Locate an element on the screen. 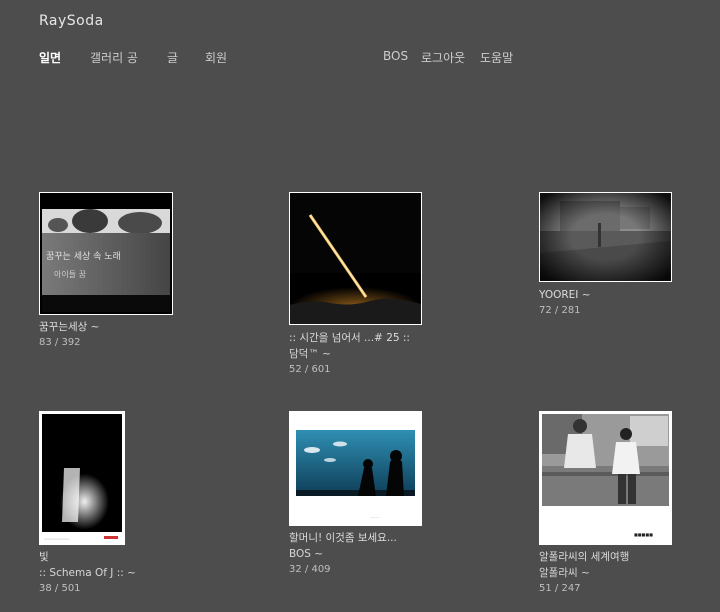 This screenshot has height=612, width=720. nav-item-members: 회원 is located at coordinates (216, 57).